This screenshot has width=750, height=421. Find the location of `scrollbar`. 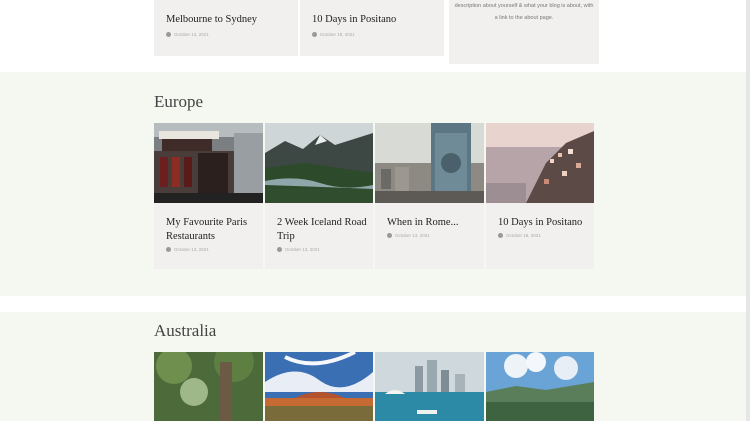

scrollbar is located at coordinates (748, 210).